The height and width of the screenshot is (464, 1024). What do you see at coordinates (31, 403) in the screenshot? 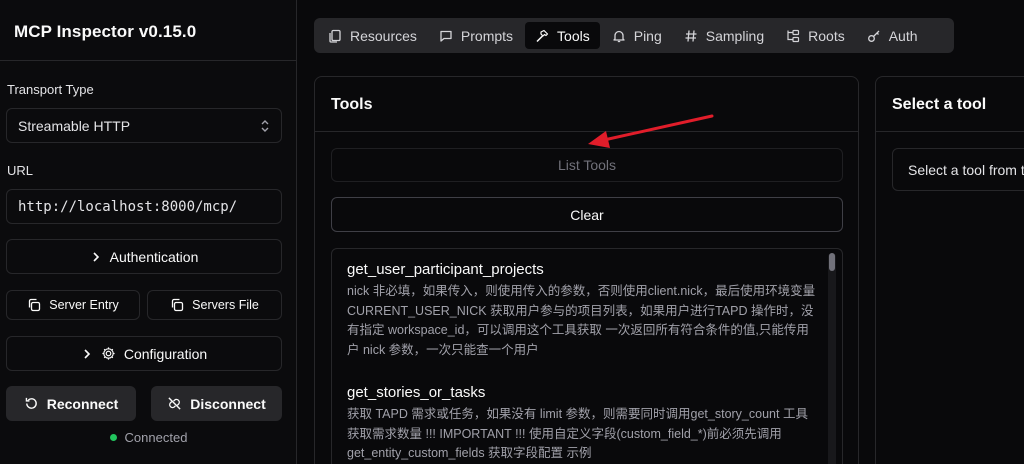
I see `rotate-ccw-icon` at bounding box center [31, 403].